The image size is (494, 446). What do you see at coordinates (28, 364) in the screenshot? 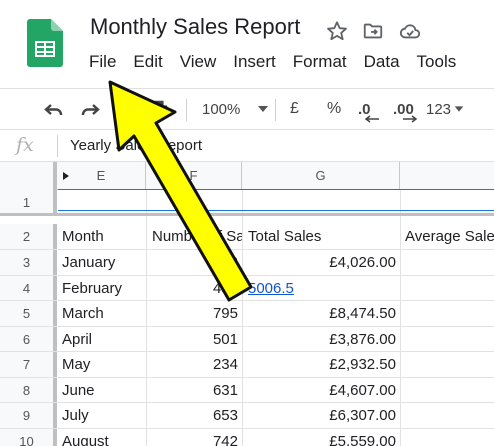
I see `row-number: 7` at bounding box center [28, 364].